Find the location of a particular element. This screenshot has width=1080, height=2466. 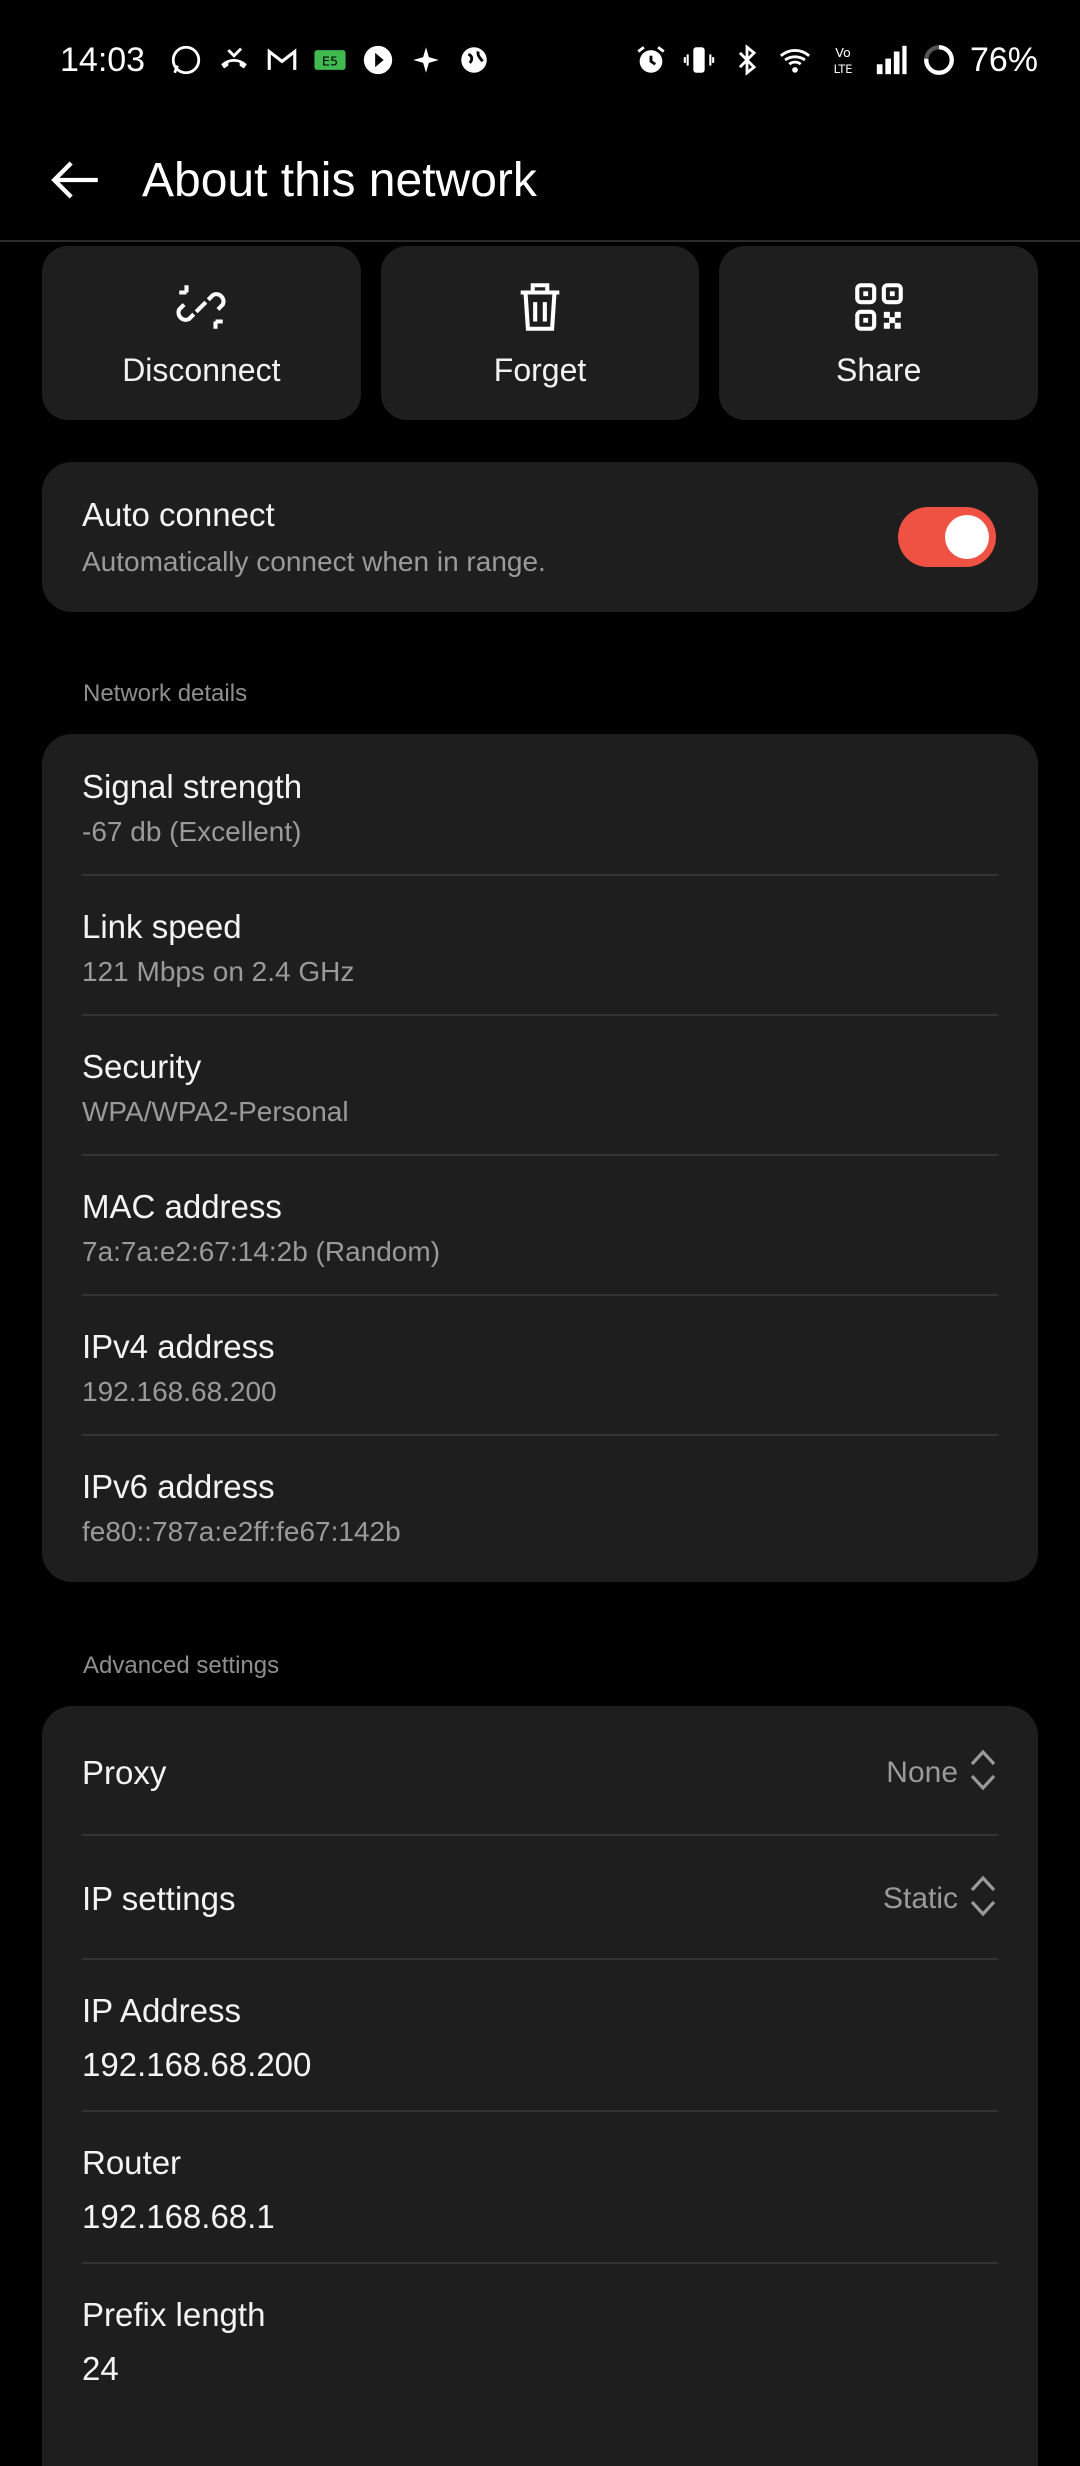

disconnect-button: Disconnect is located at coordinates (201, 333).